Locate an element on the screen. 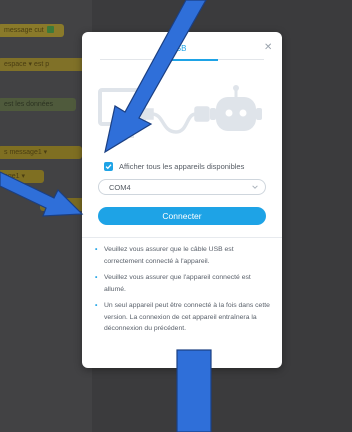  connection-tabs: USB is located at coordinates (182, 49).